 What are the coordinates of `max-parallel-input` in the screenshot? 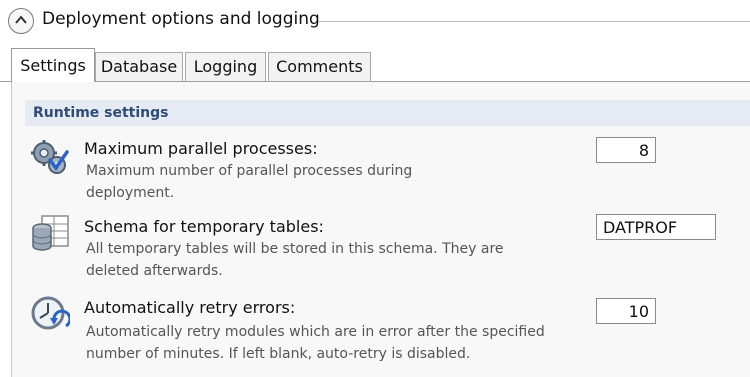 It's located at (626, 150).